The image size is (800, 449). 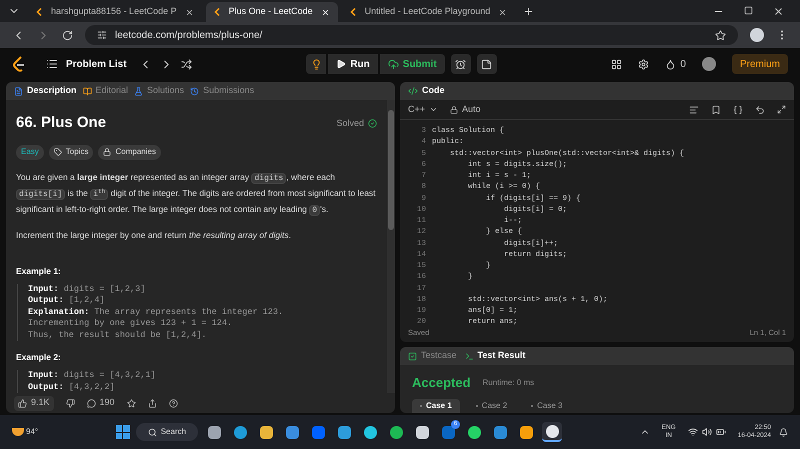 I want to click on verdict-text: Accepted, so click(x=441, y=383).